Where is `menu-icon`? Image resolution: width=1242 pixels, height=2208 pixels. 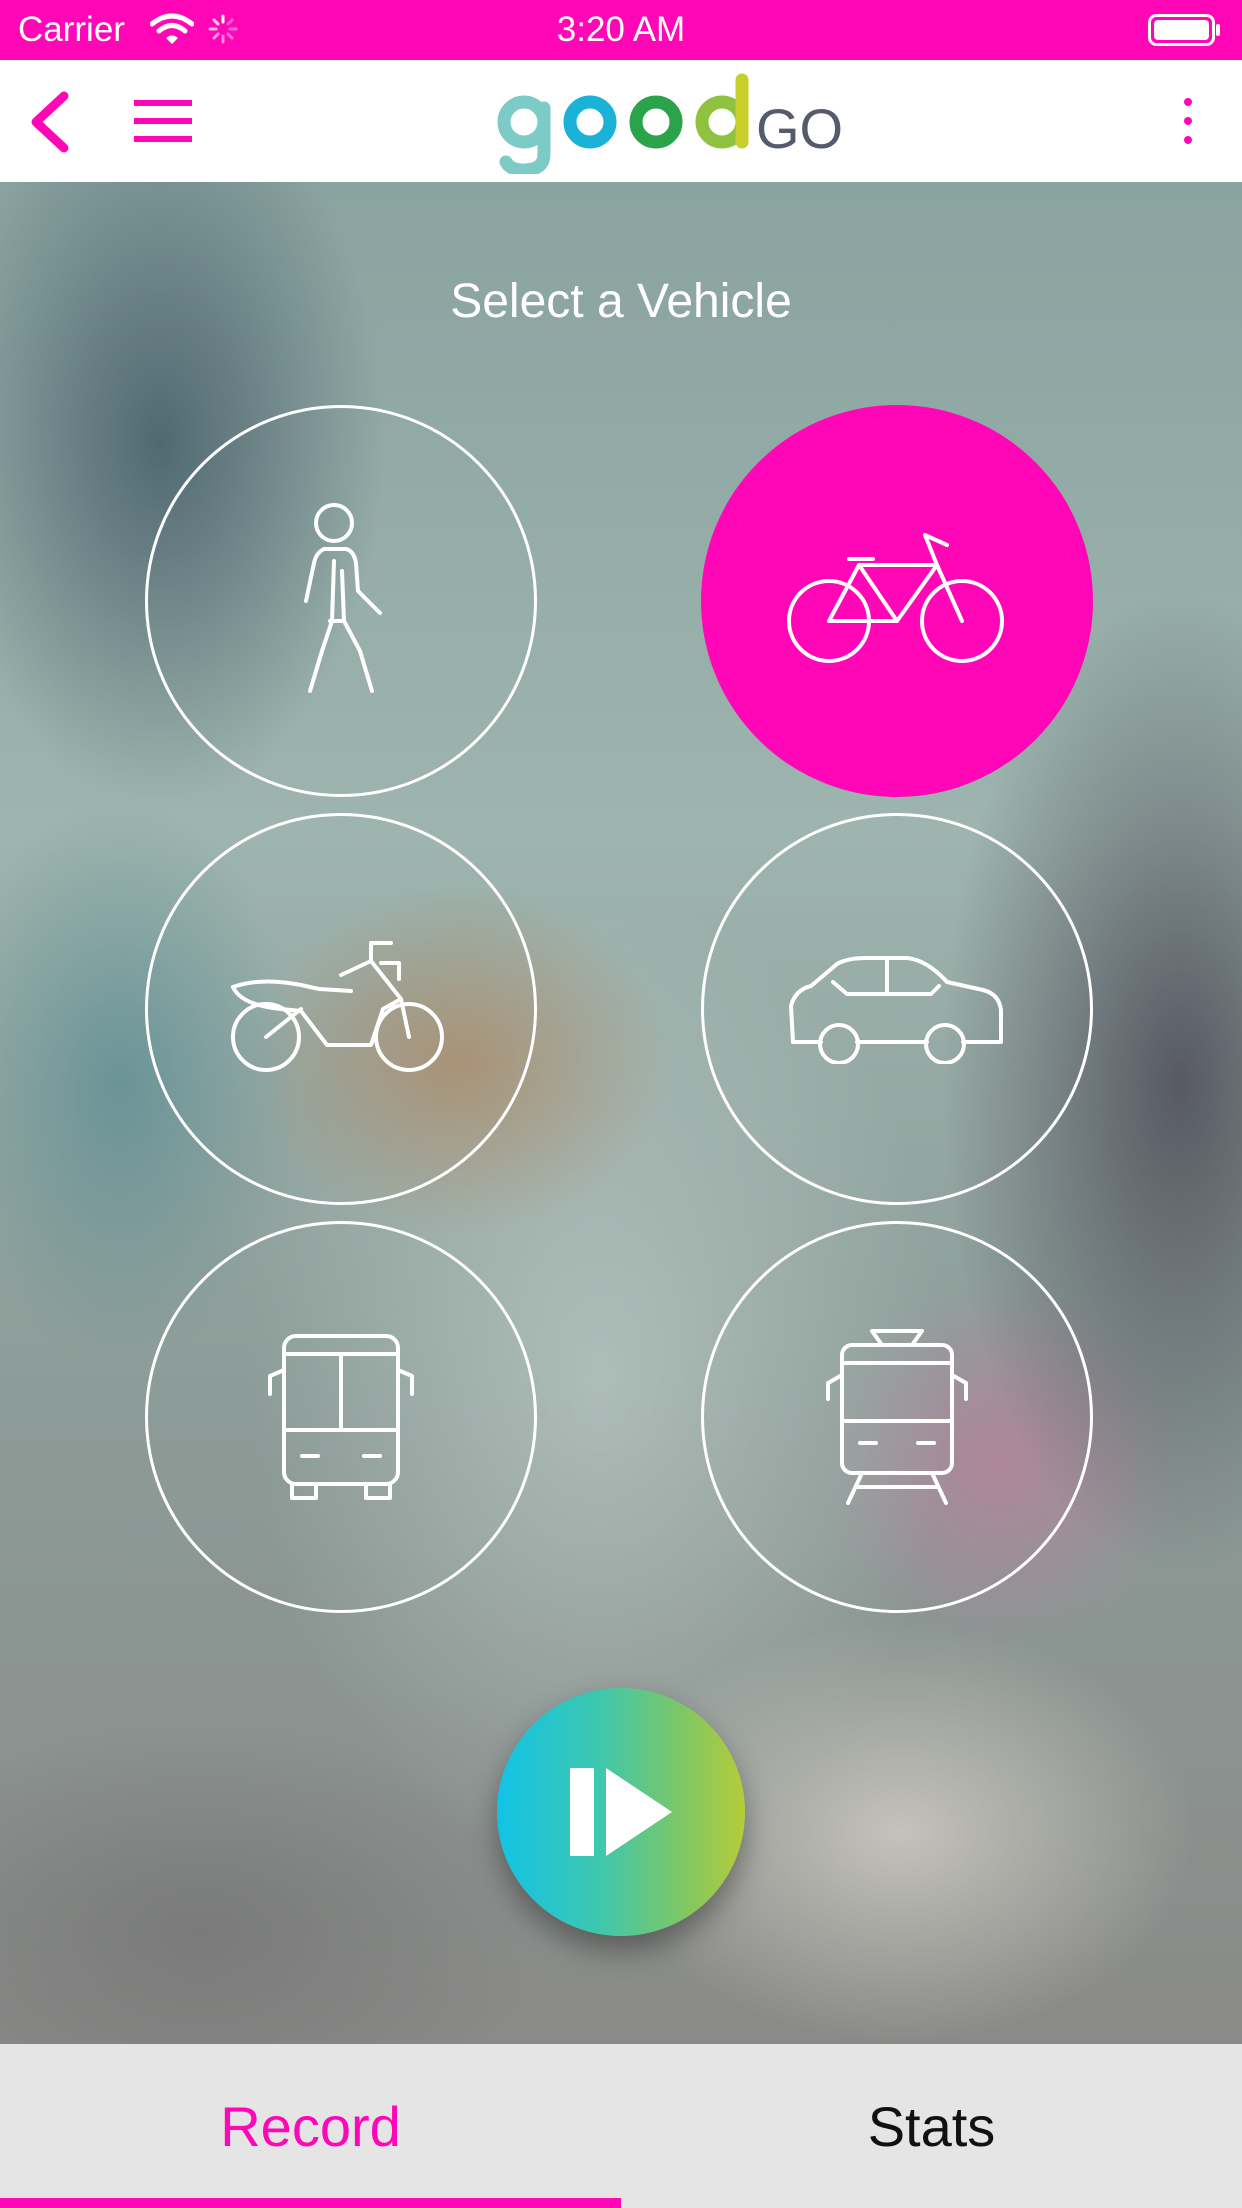 menu-icon is located at coordinates (163, 121).